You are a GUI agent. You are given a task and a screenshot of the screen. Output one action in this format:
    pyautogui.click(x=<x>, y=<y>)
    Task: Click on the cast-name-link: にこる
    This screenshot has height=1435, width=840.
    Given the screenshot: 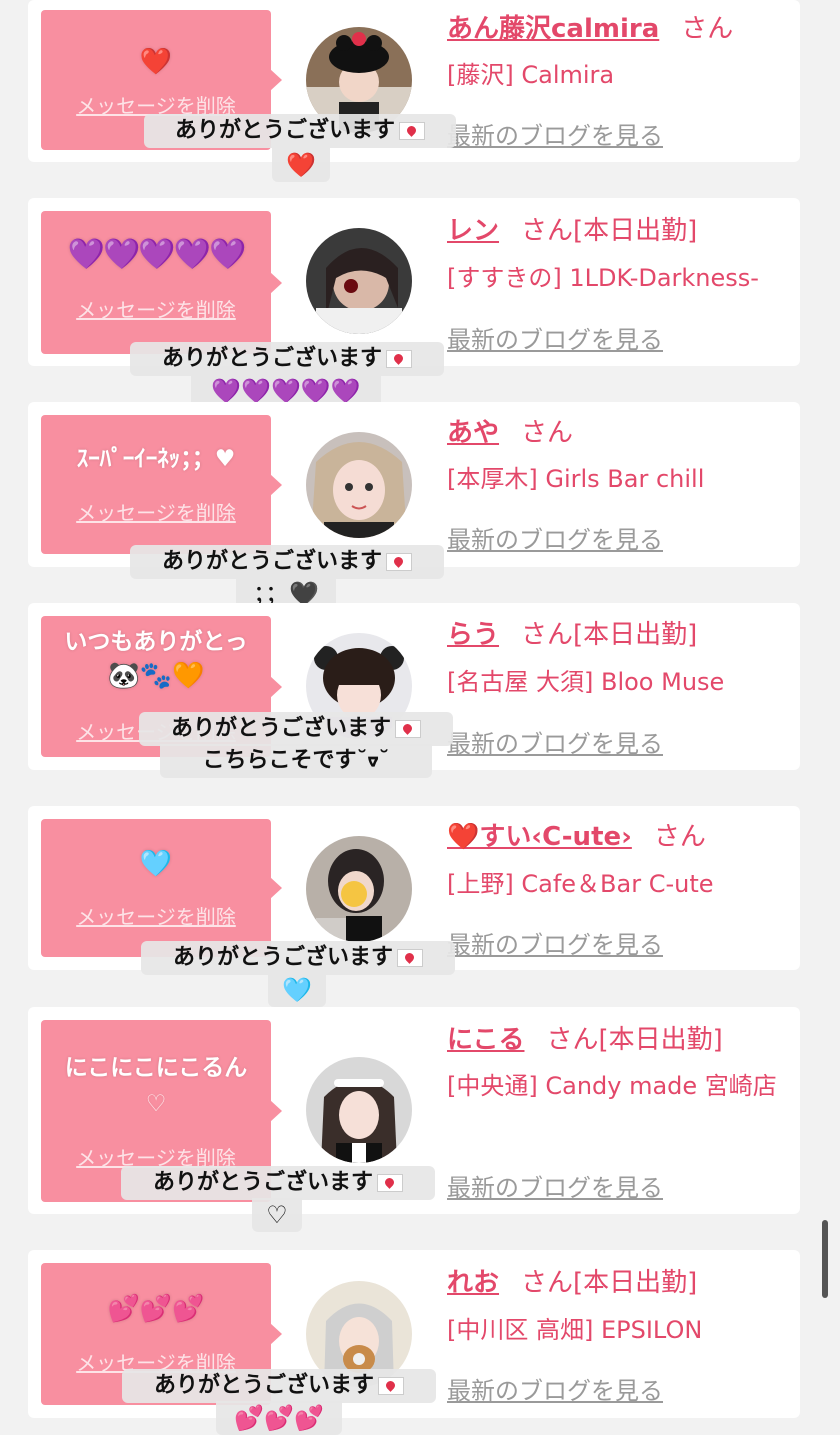 What is the action you would take?
    pyautogui.click(x=485, y=1040)
    